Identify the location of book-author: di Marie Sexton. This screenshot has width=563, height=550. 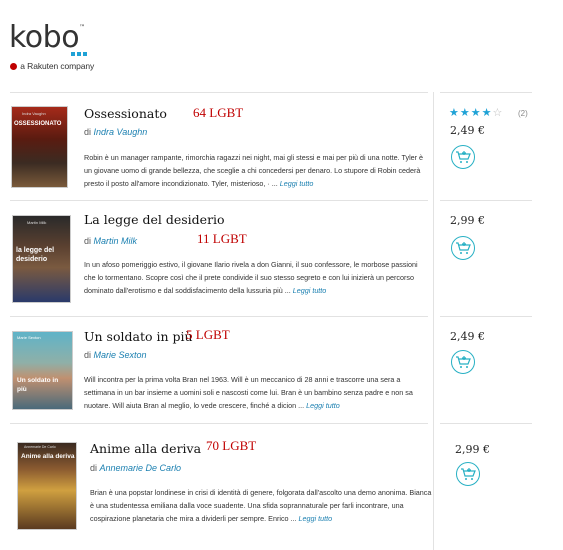
(115, 355).